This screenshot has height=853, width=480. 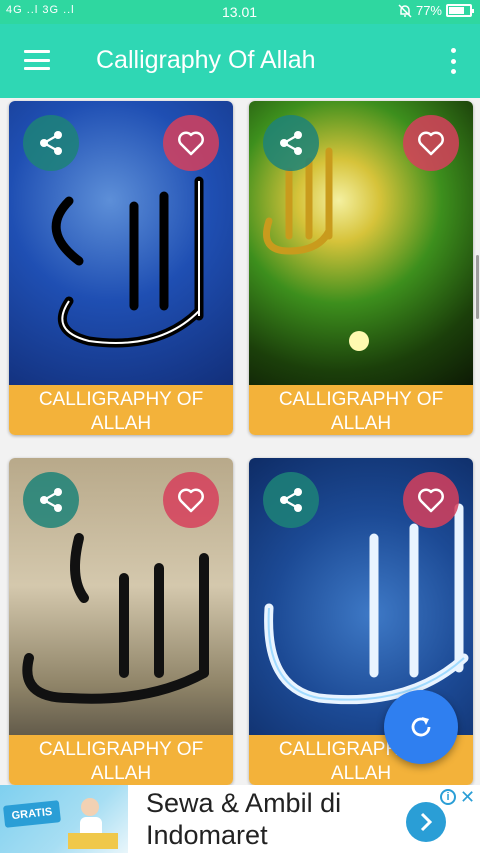 I want to click on chevron-right-icon, so click(x=426, y=822).